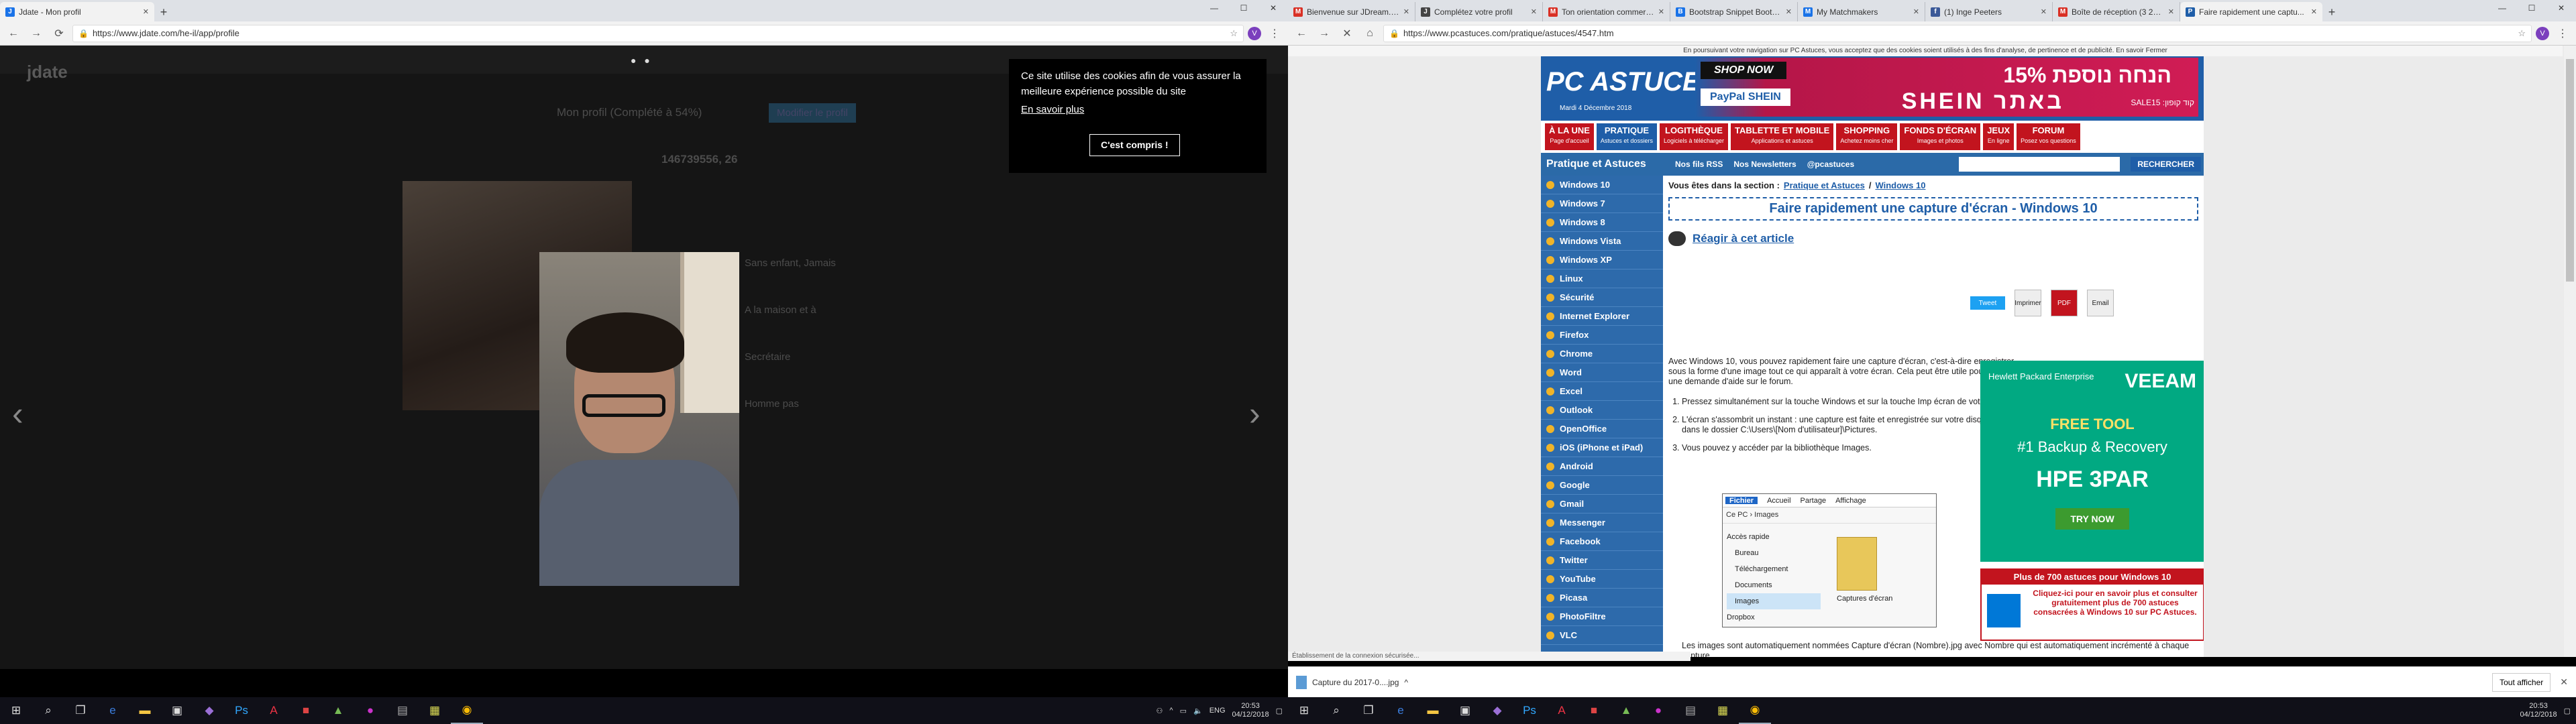  I want to click on nav-item-pratique: PRATIQUE Astuces et dossiers, so click(1626, 136).